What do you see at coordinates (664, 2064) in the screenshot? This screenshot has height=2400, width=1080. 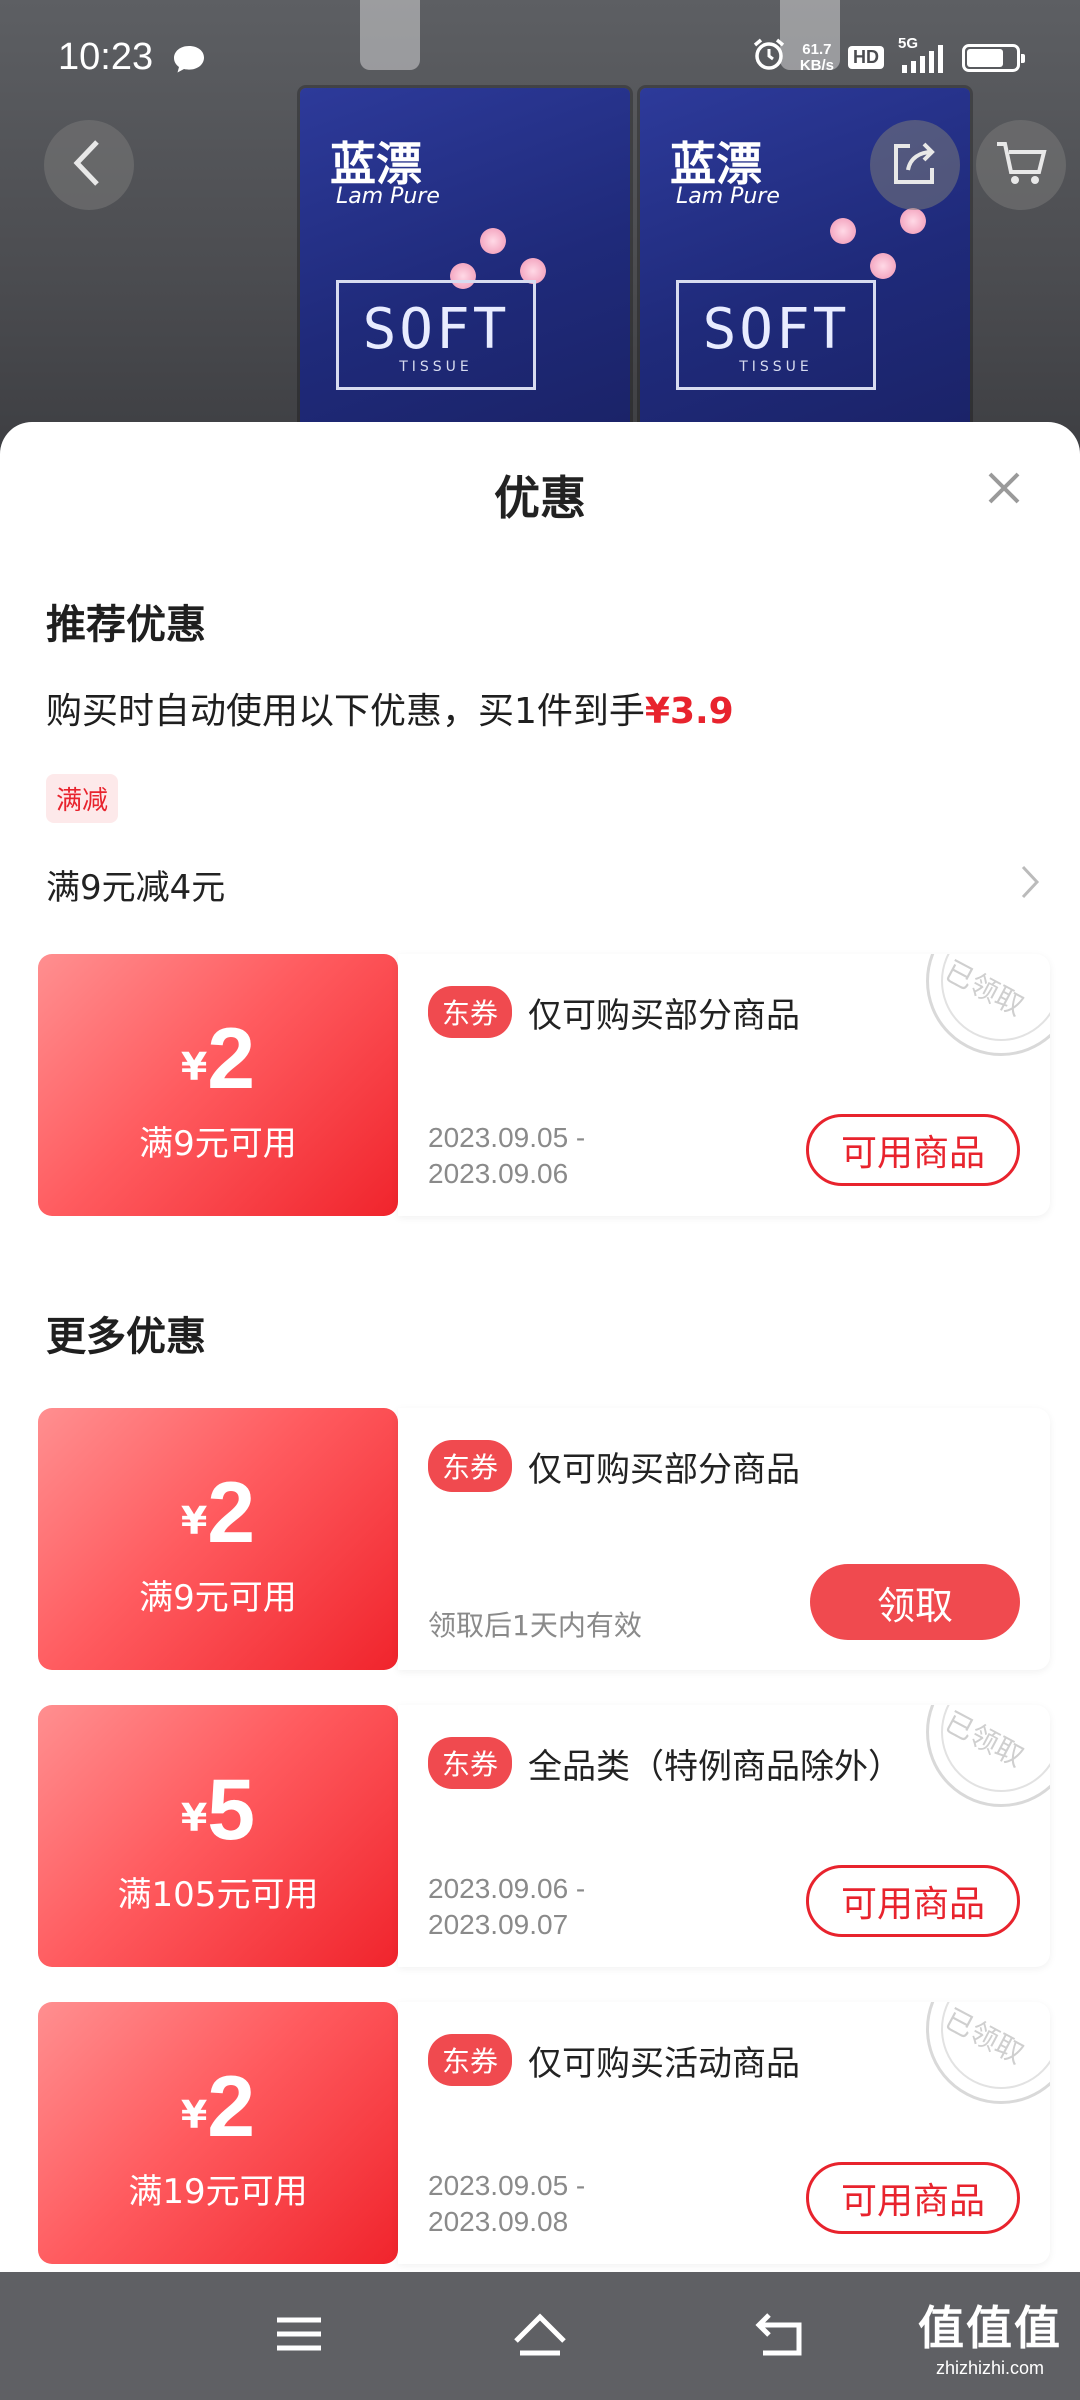 I see `coupon-desc: 仅可购买活动商品` at bounding box center [664, 2064].